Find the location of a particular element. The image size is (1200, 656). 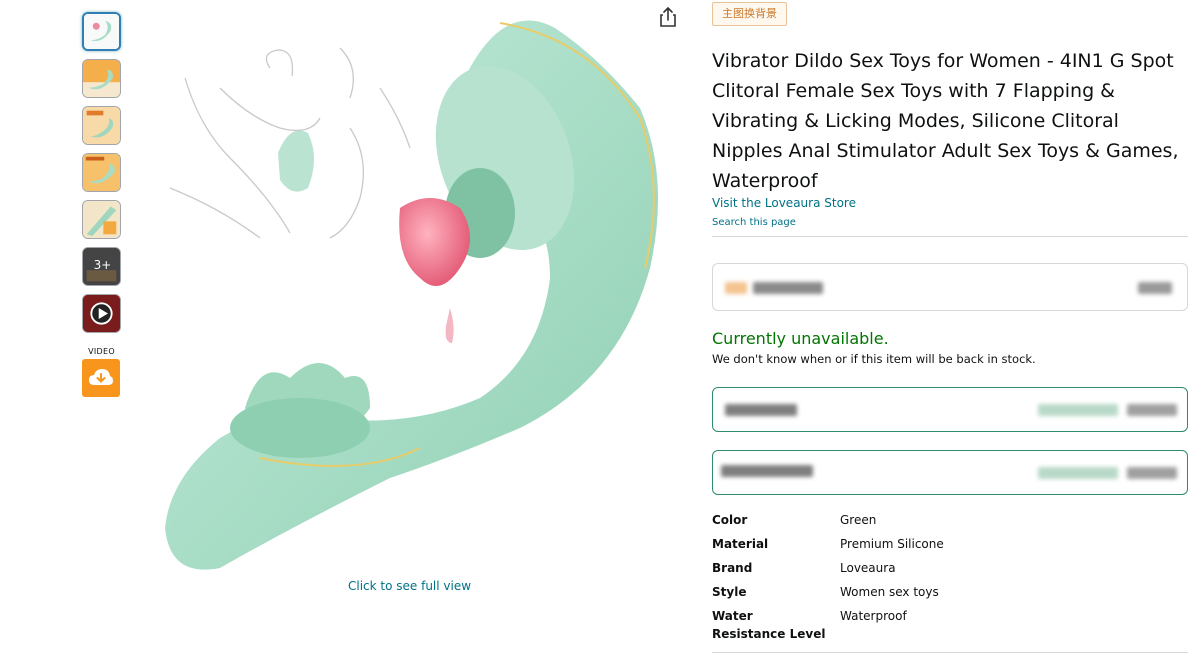

download-button is located at coordinates (101, 378).